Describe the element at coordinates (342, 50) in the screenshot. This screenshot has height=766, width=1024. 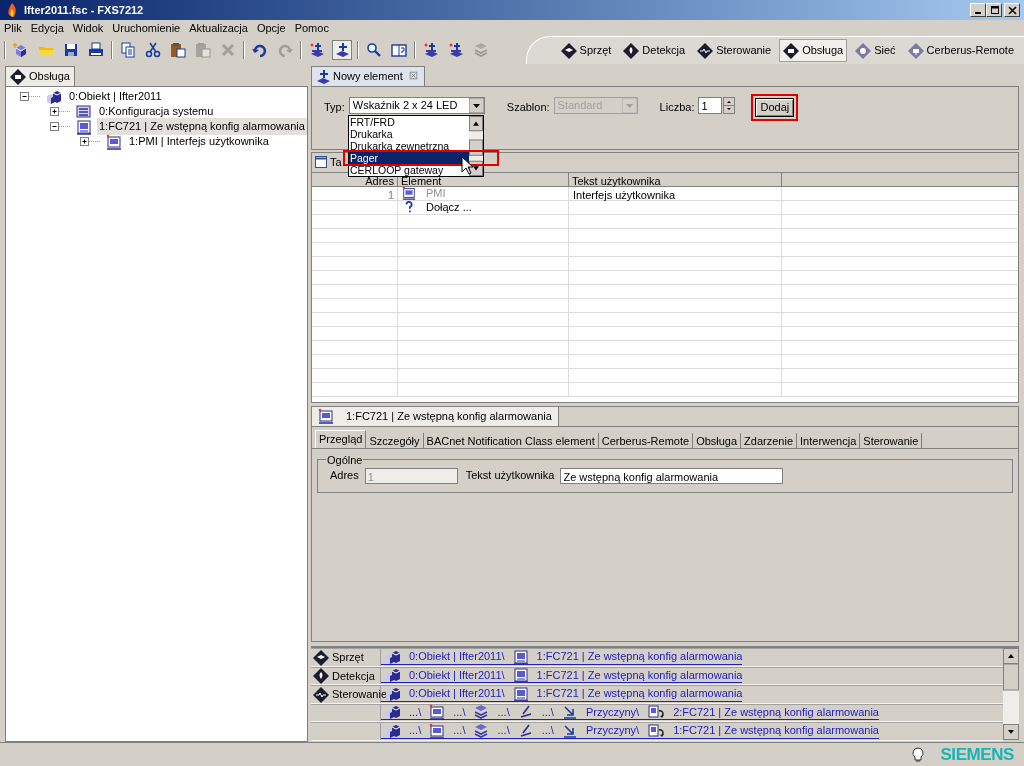
I see `insert-element-icon` at that location.